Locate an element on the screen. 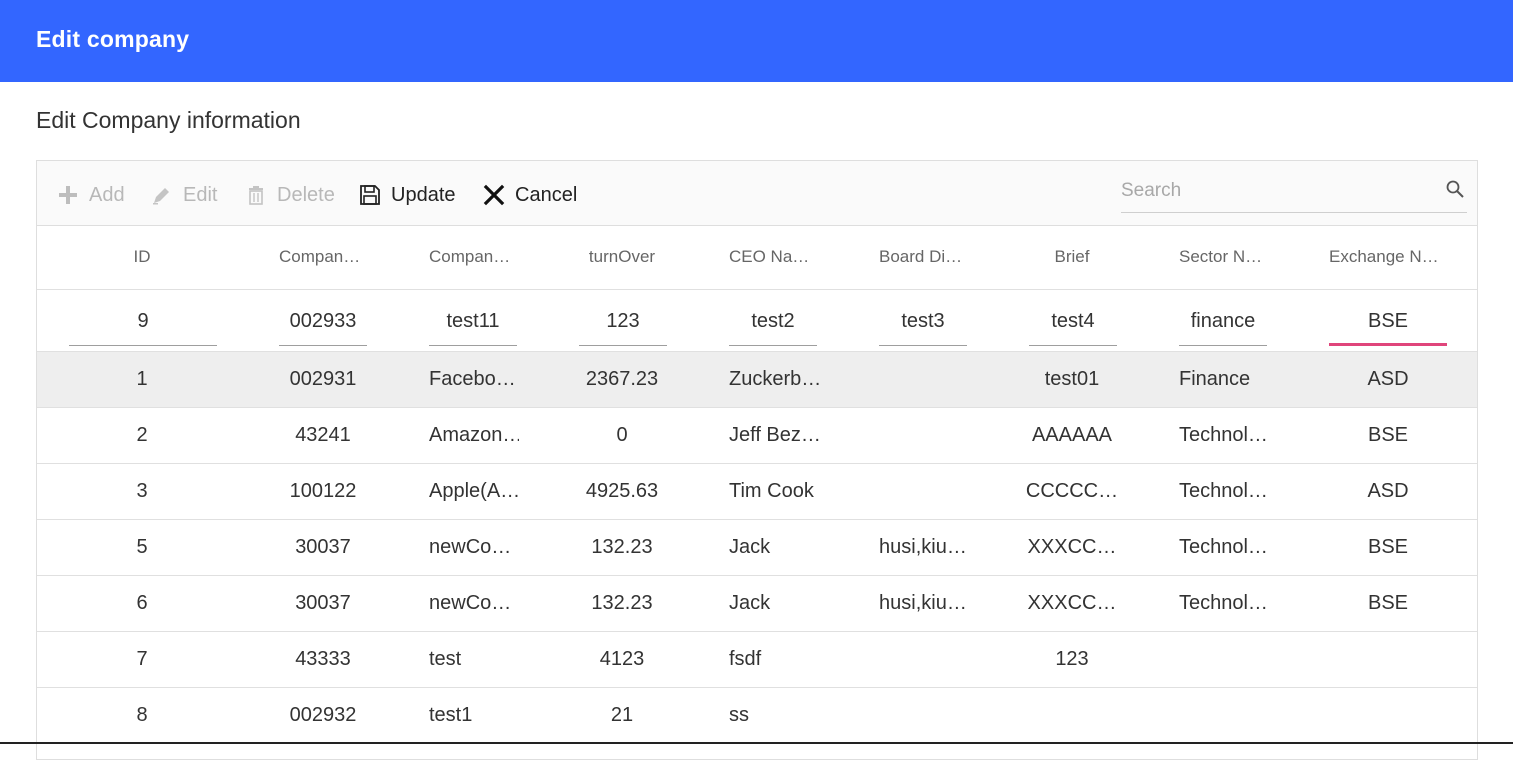  cell-brief: 123 is located at coordinates (1072, 659).